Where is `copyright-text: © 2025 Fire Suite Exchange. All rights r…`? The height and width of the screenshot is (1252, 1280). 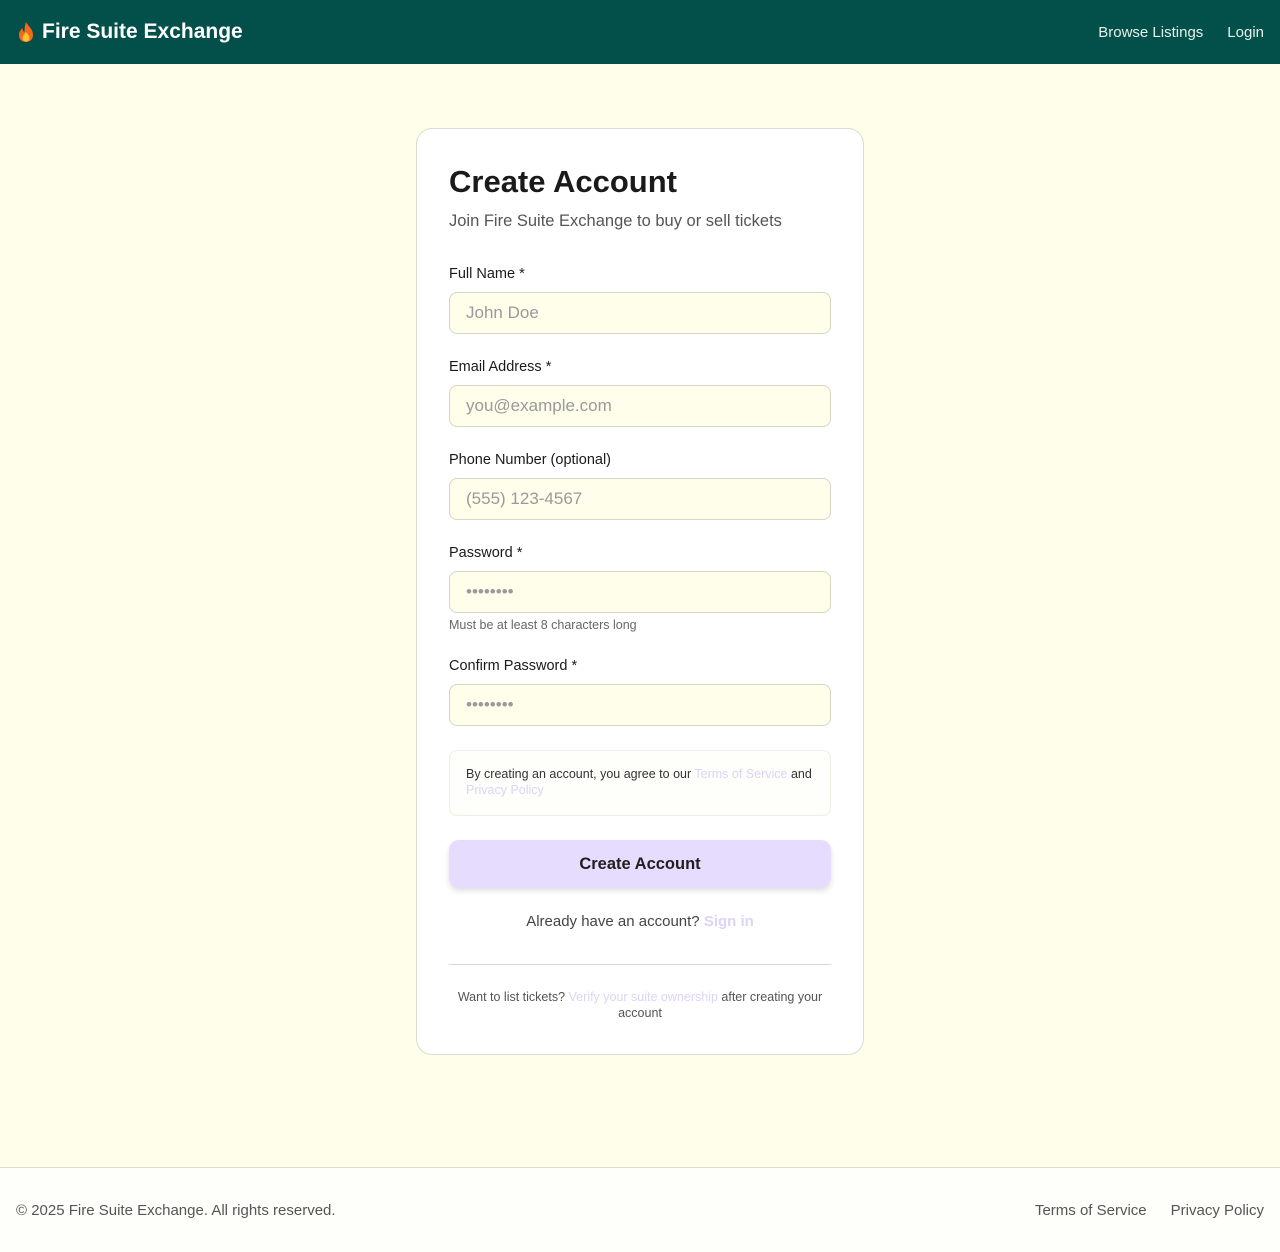 copyright-text: © 2025 Fire Suite Exchange. All rights r… is located at coordinates (176, 1210).